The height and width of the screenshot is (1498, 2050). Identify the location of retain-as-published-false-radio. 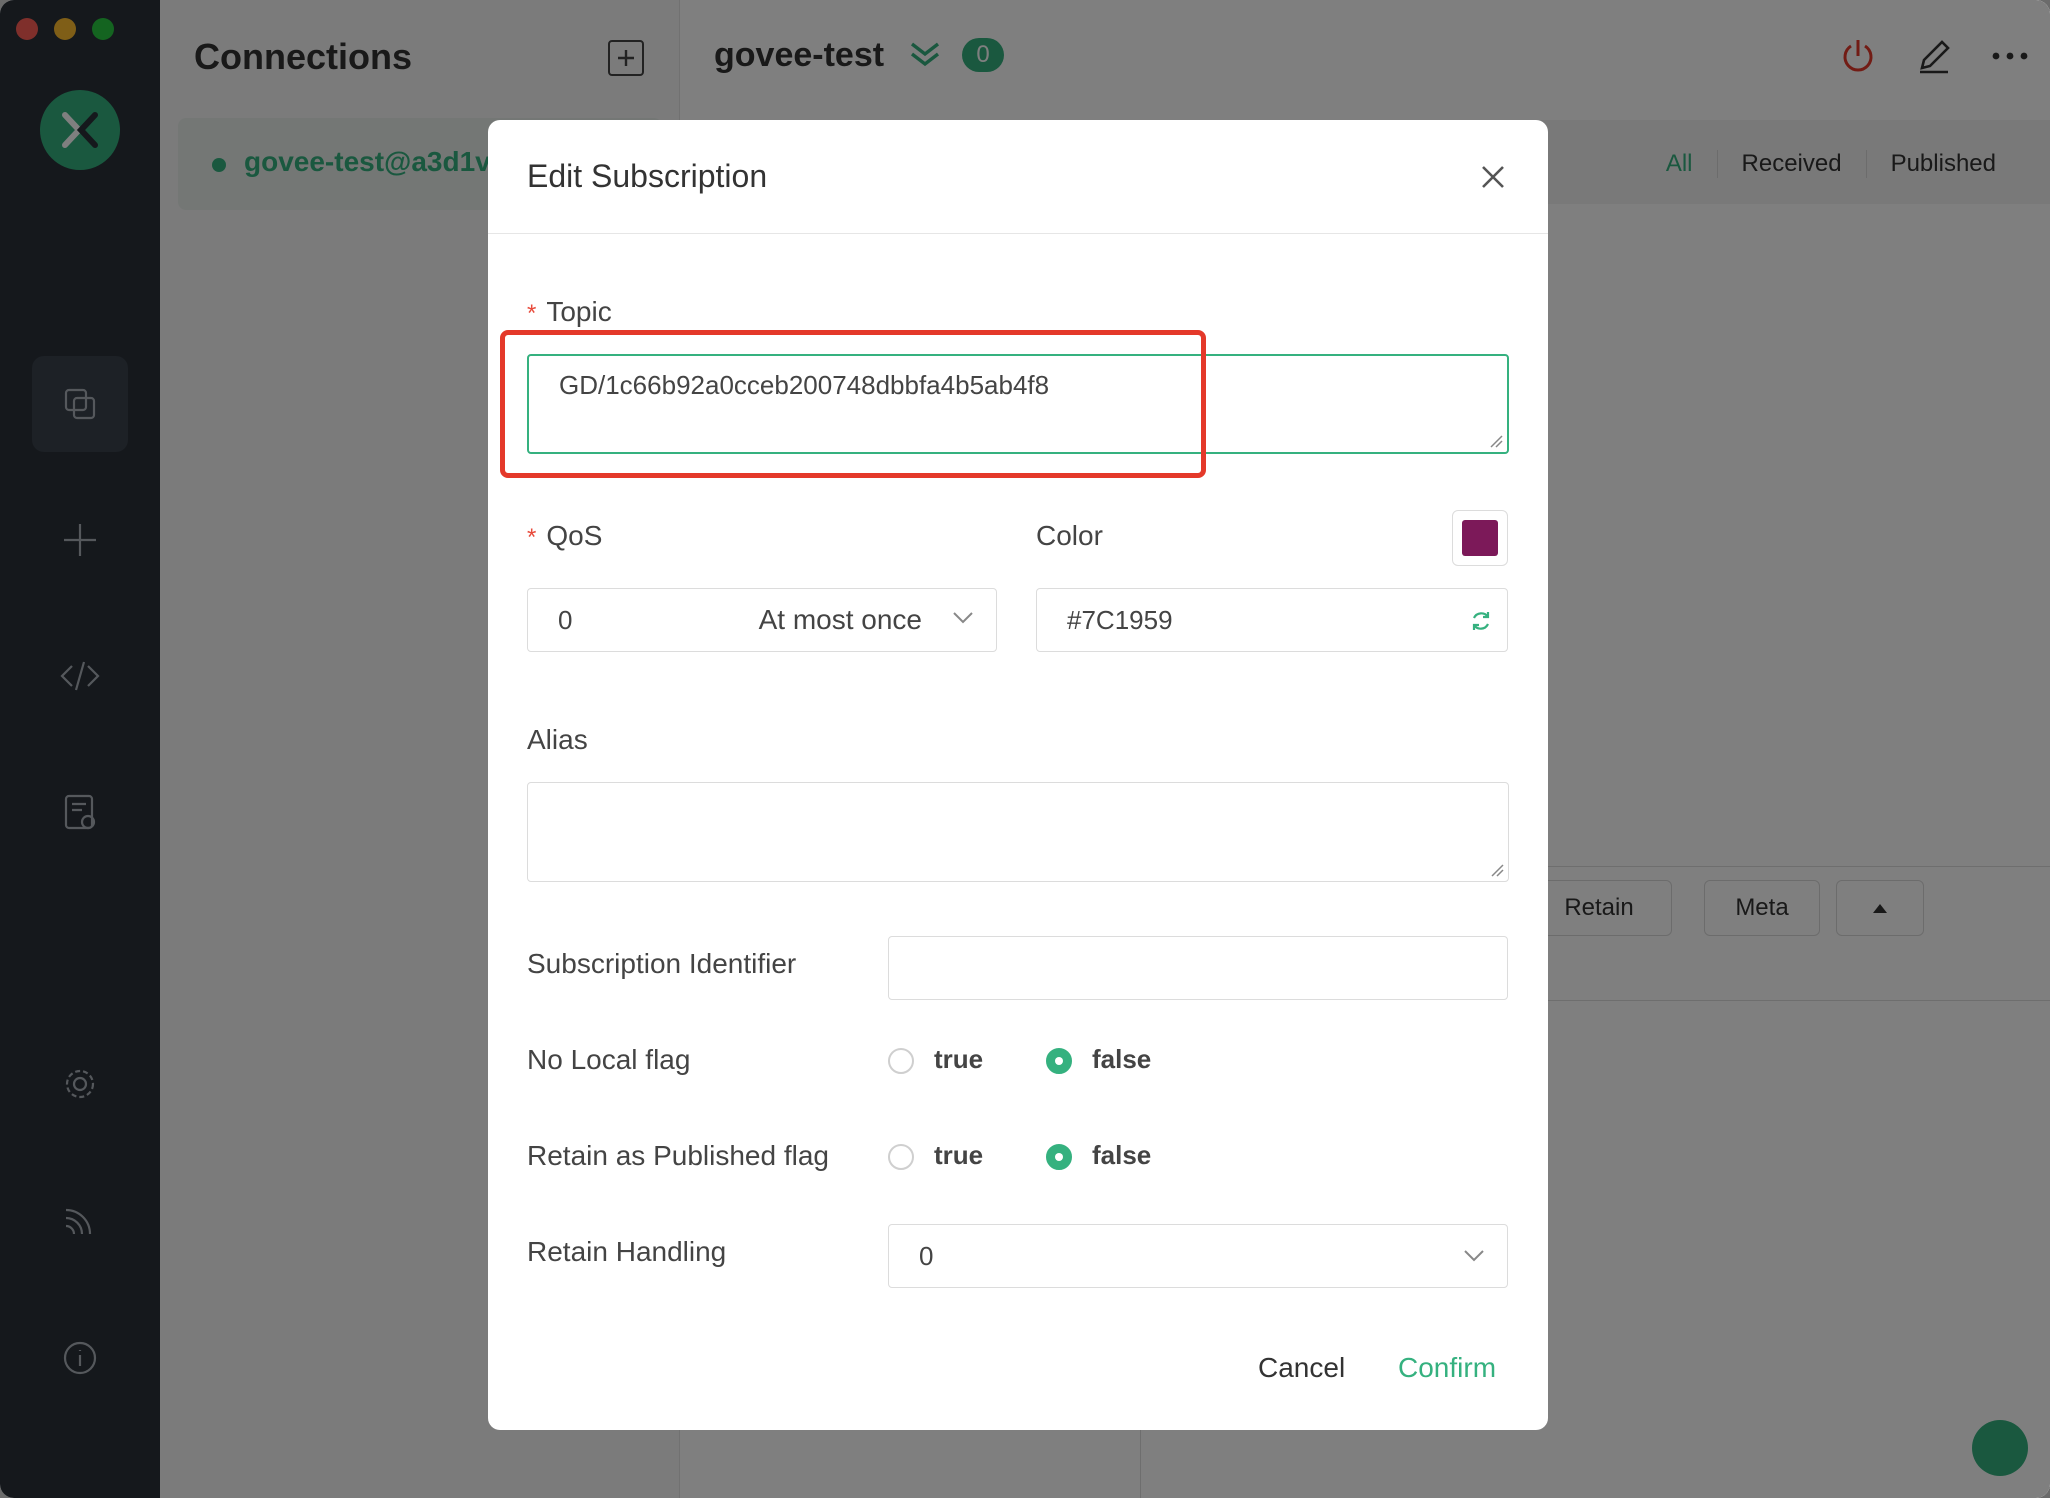
(1059, 1157).